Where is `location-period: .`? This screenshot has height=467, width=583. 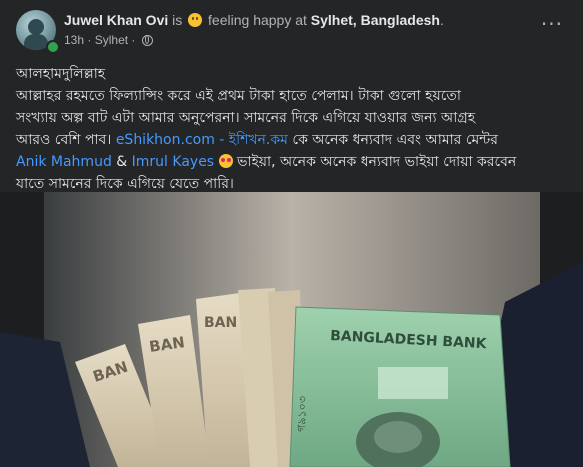 location-period: . is located at coordinates (441, 20).